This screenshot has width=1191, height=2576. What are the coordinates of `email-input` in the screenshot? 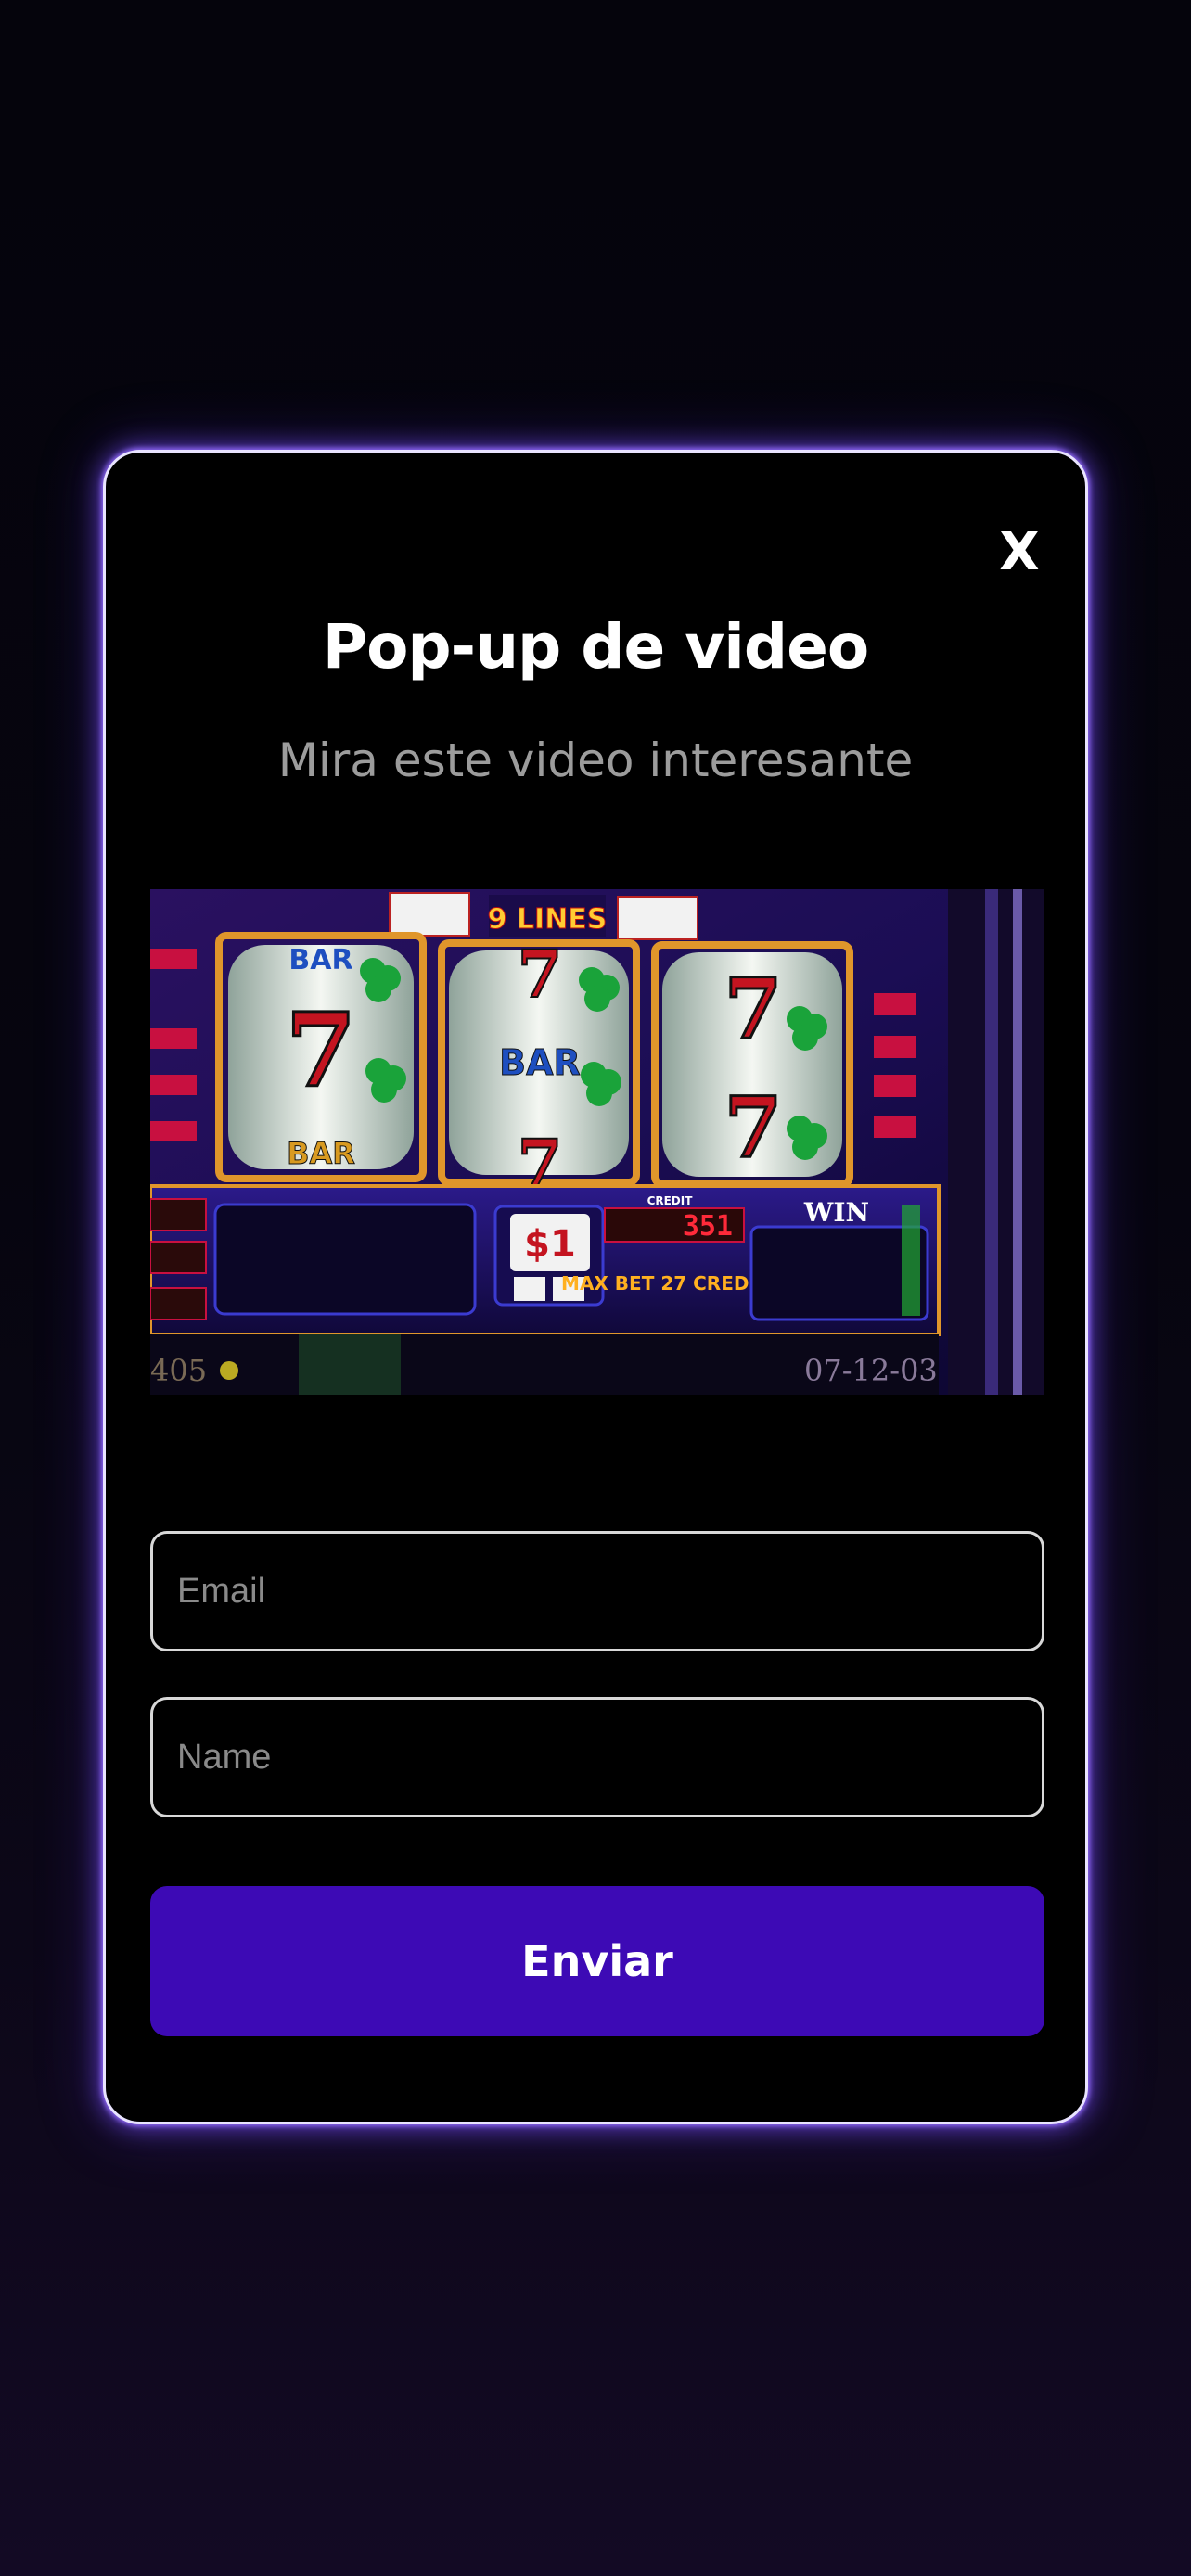 It's located at (597, 1592).